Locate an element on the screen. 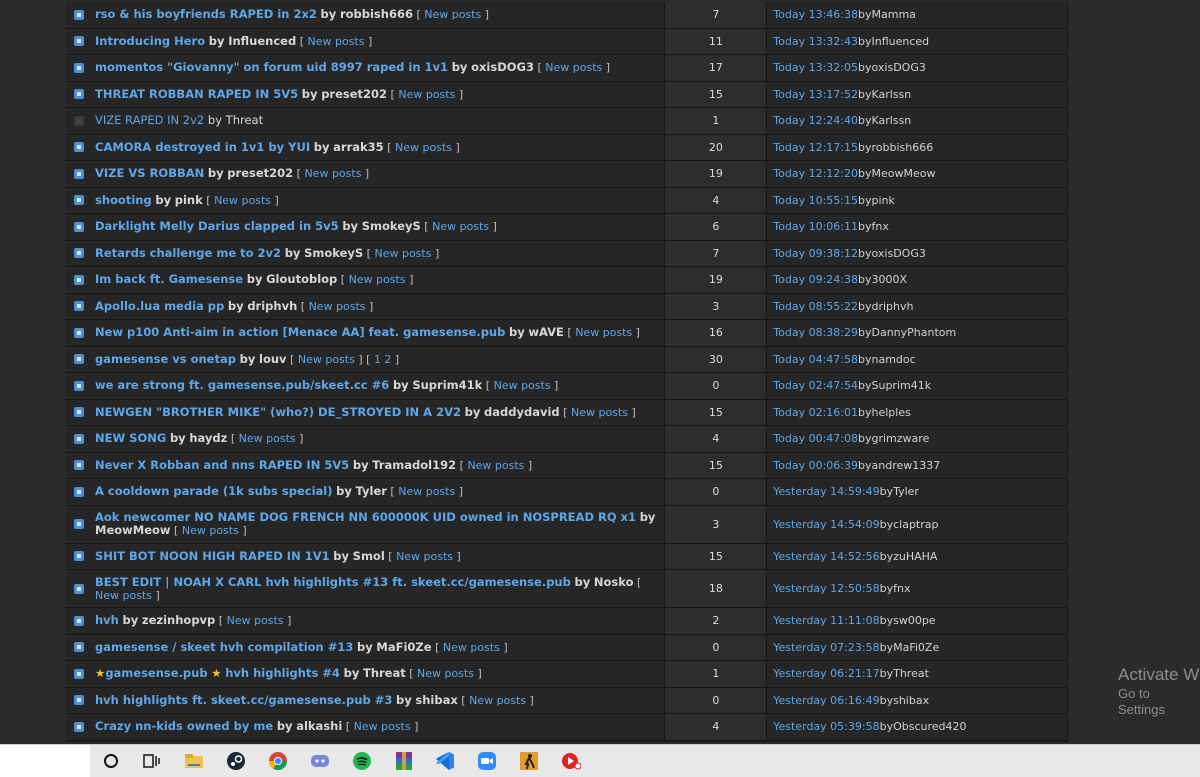 The height and width of the screenshot is (777, 1200). topic-author: preset202 is located at coordinates (260, 173).